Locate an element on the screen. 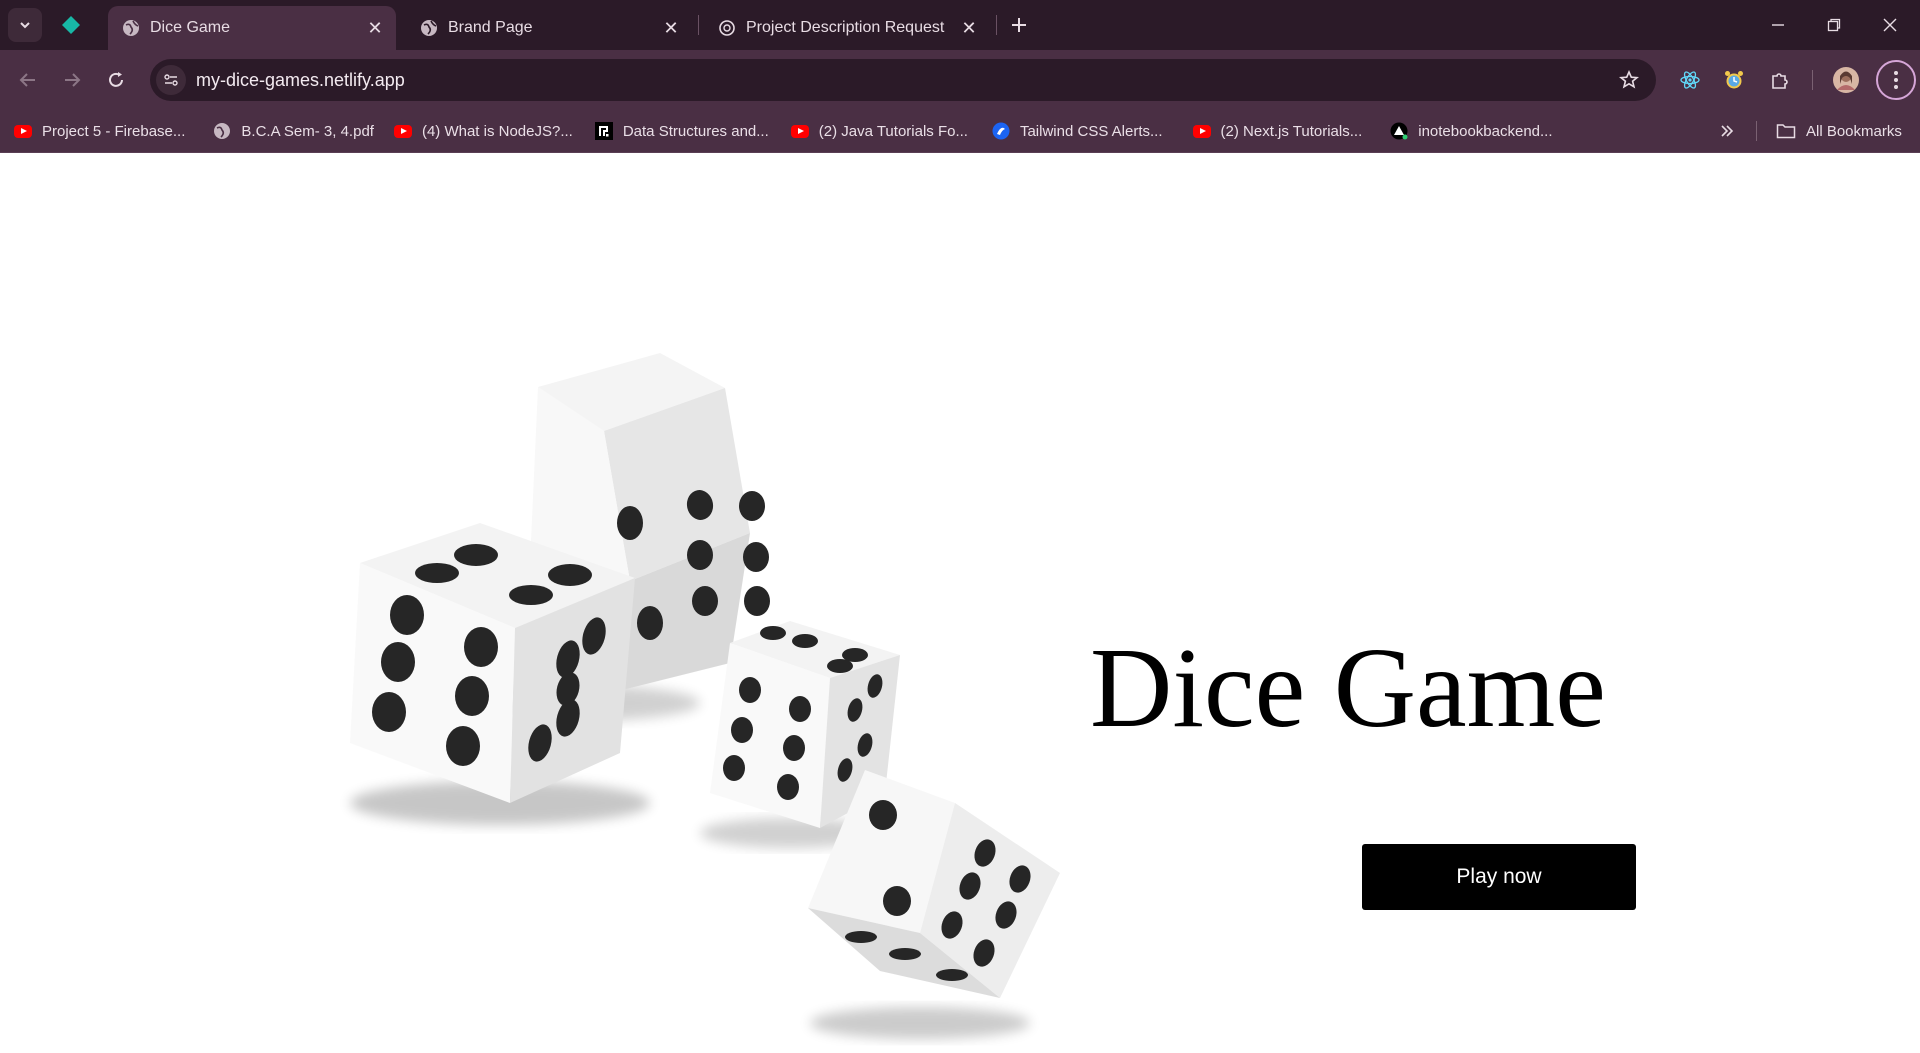  arrow-left-icon is located at coordinates (27, 80).